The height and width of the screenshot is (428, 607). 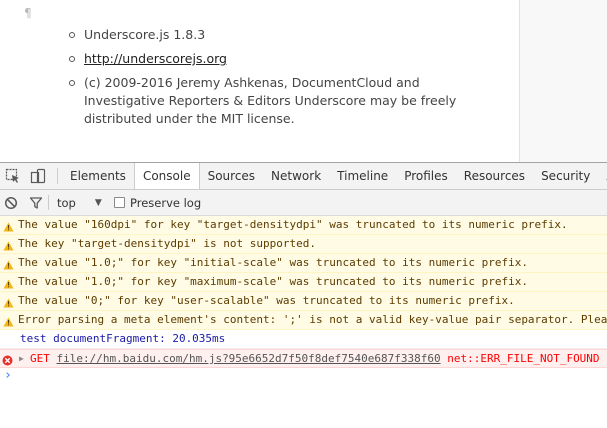 I want to click on preserve-log-checkbox: Preserve log, so click(x=157, y=202).